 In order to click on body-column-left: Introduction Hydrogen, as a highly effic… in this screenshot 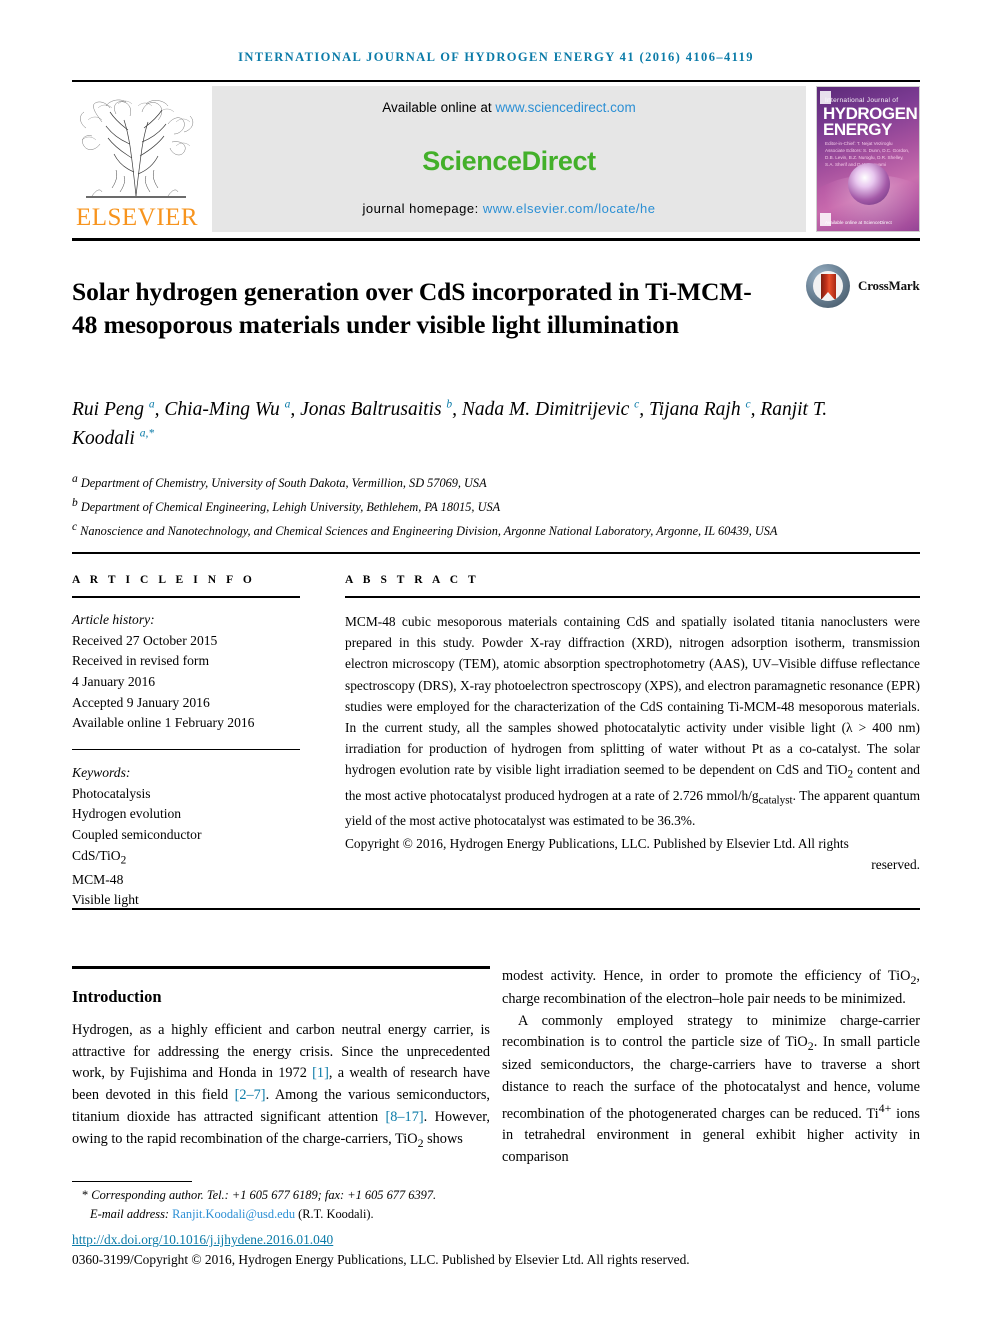, I will do `click(281, 1065)`.